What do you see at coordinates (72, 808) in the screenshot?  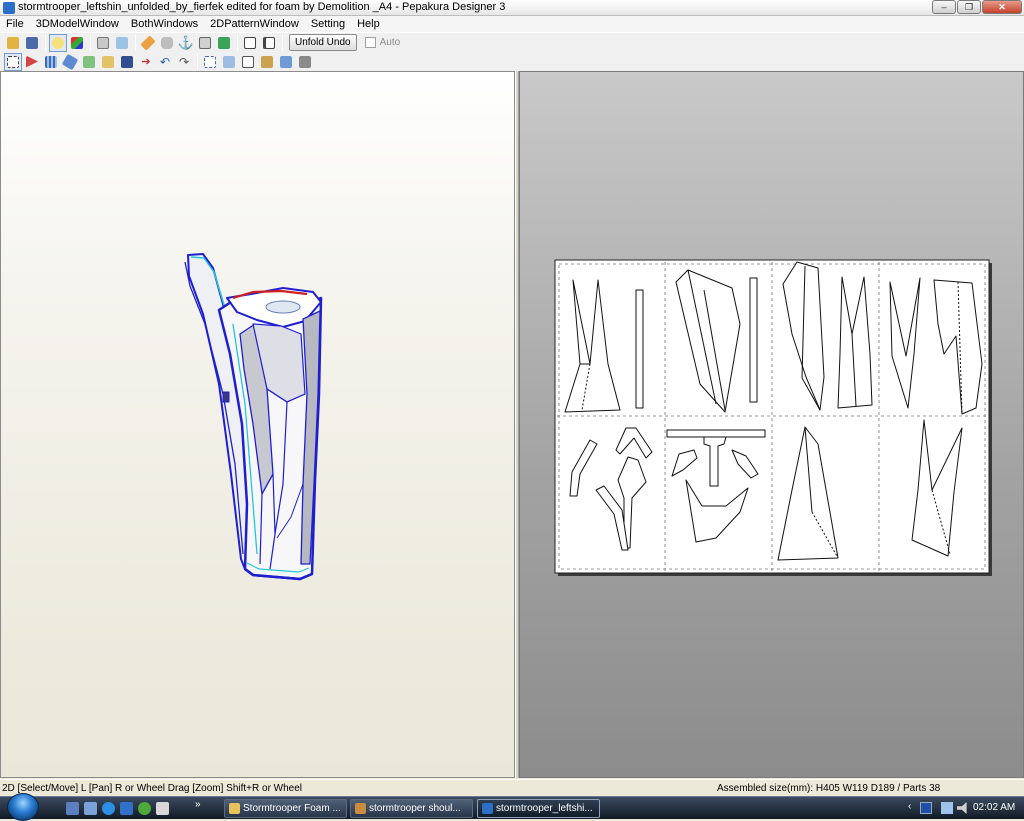 I see `show-desktop-icon` at bounding box center [72, 808].